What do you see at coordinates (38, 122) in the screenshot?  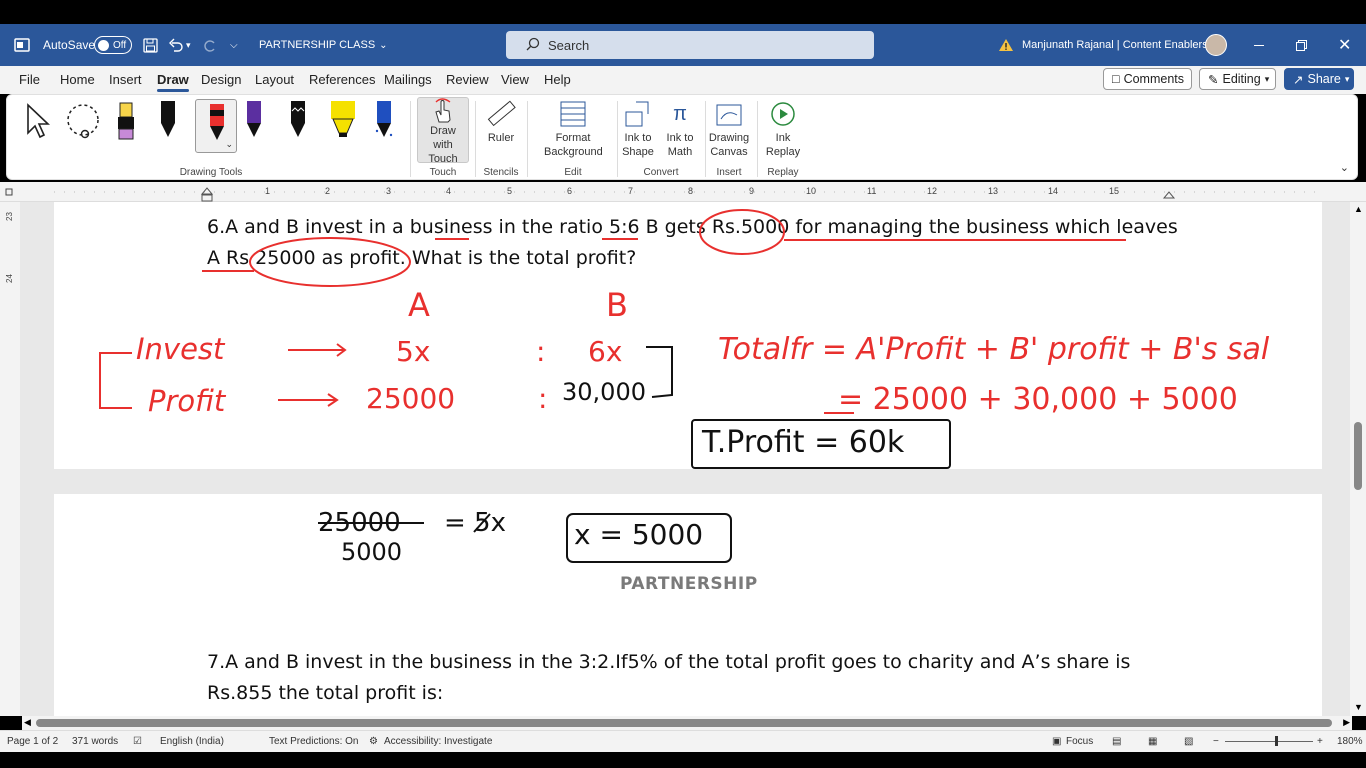 I see `select-pointer-icon` at bounding box center [38, 122].